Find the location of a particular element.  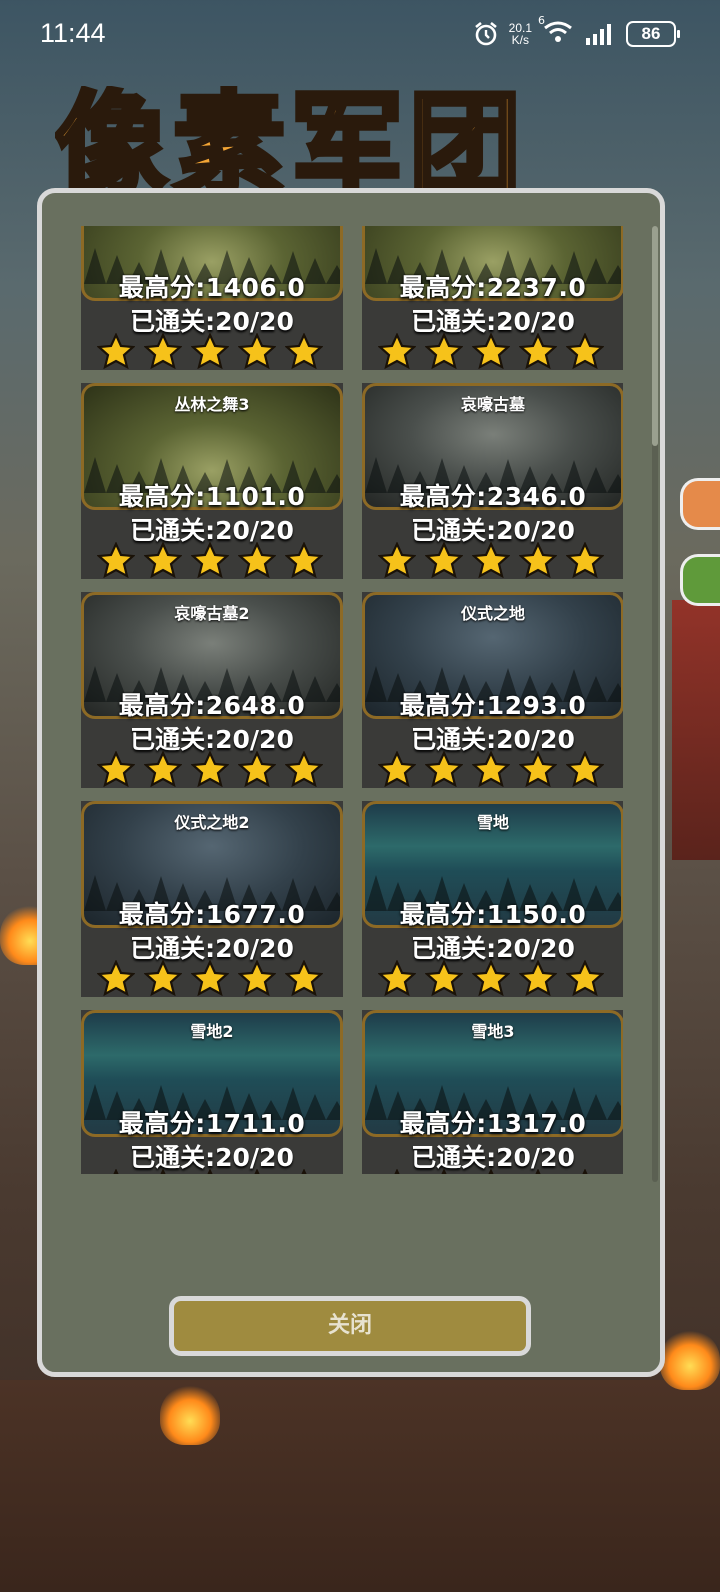

level-best-score: 最高分:2346.0 is located at coordinates (493, 496).